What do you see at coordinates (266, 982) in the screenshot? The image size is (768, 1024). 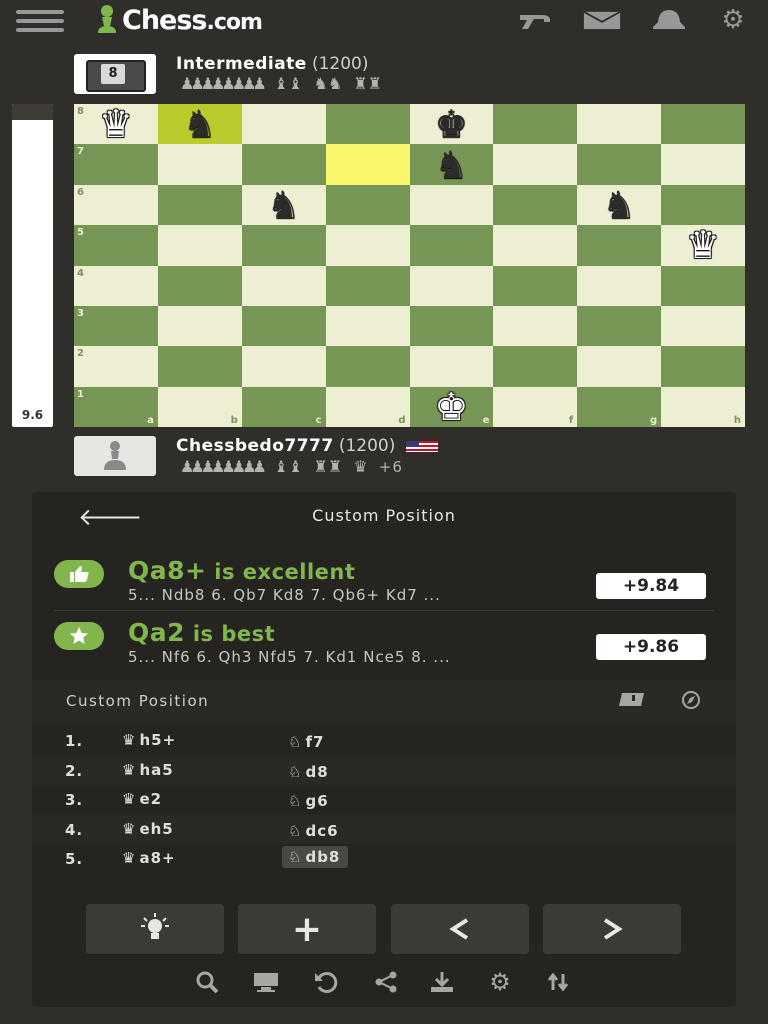 I see `computer-icon` at bounding box center [266, 982].